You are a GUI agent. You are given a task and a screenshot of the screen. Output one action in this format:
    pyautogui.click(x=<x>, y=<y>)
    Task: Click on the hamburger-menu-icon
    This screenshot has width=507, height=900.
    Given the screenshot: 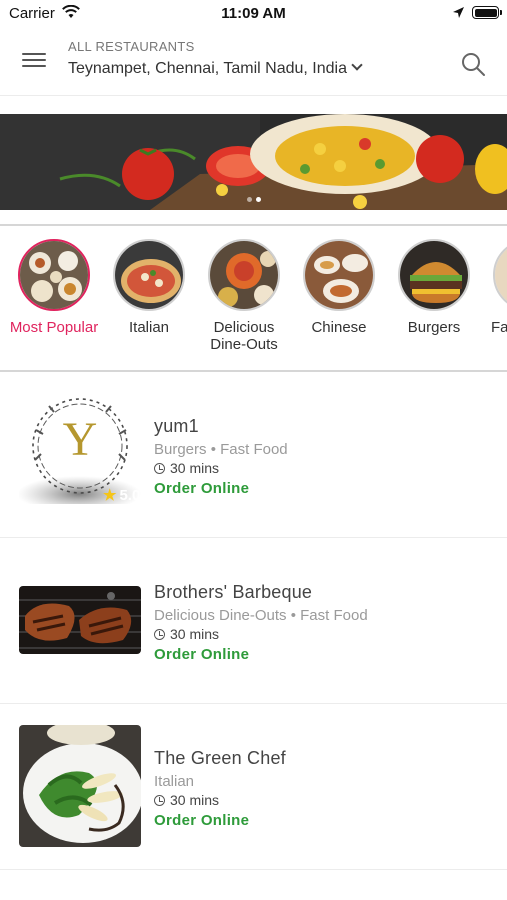 What is the action you would take?
    pyautogui.click(x=34, y=62)
    